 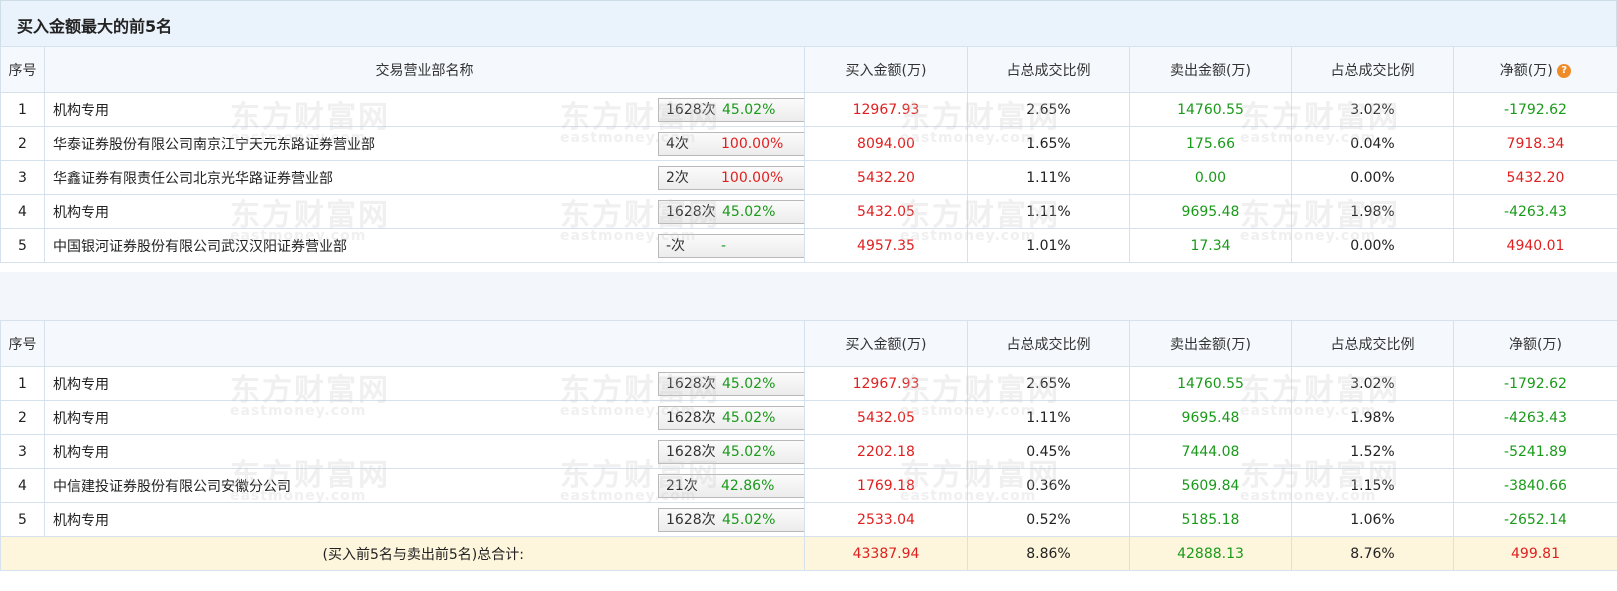 What do you see at coordinates (424, 343) in the screenshot?
I see `col-name` at bounding box center [424, 343].